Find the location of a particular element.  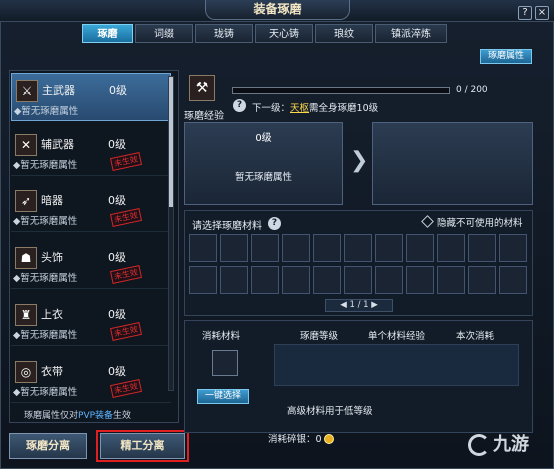

dart-icon: ➶ is located at coordinates (26, 201).